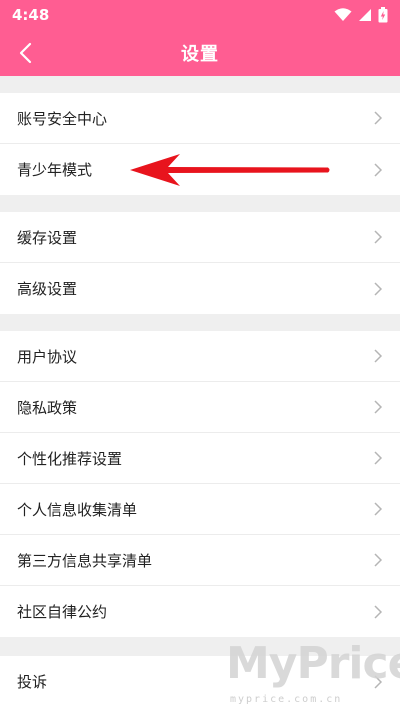 This screenshot has width=400, height=711. I want to click on settings-item-label: 投诉, so click(32, 682).